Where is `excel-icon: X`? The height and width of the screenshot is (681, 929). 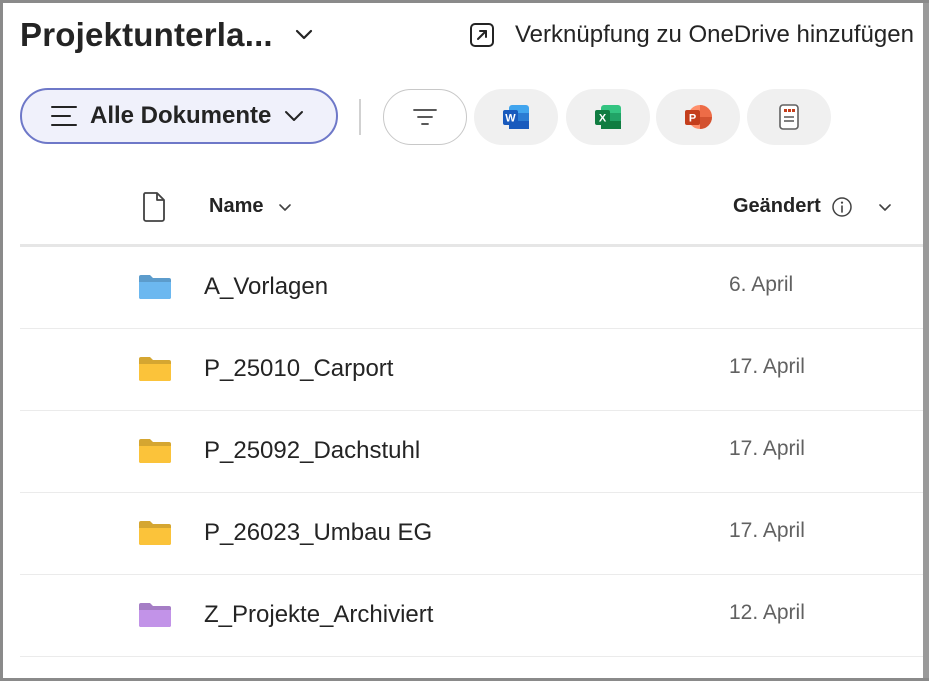
excel-icon: X is located at coordinates (608, 117).